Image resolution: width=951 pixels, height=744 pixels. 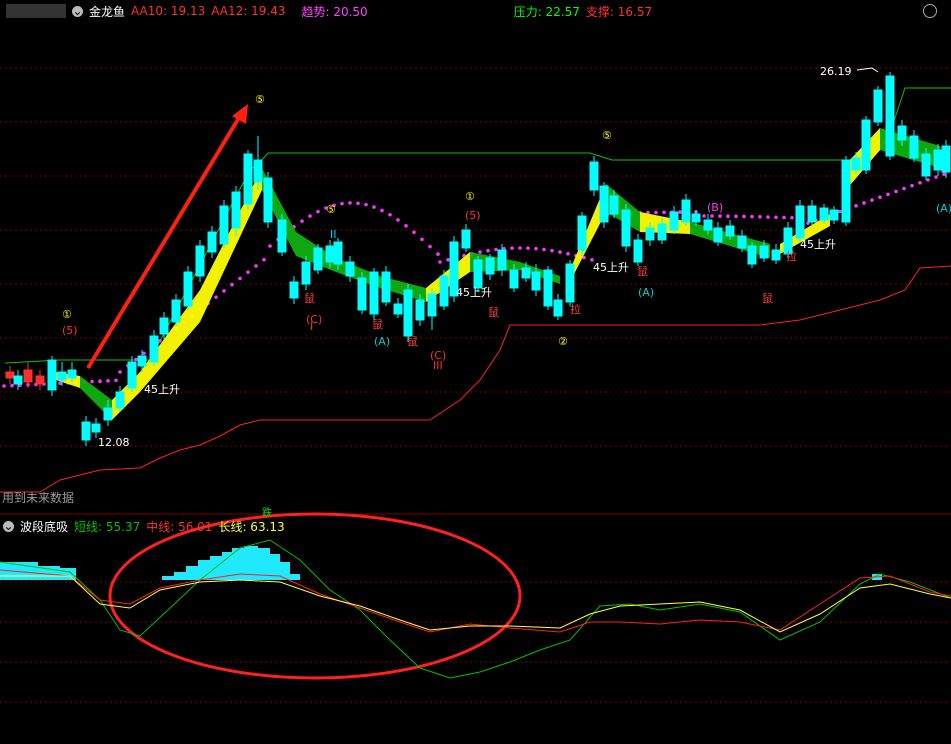 What do you see at coordinates (791, 256) in the screenshot?
I see `signal-label: 拉` at bounding box center [791, 256].